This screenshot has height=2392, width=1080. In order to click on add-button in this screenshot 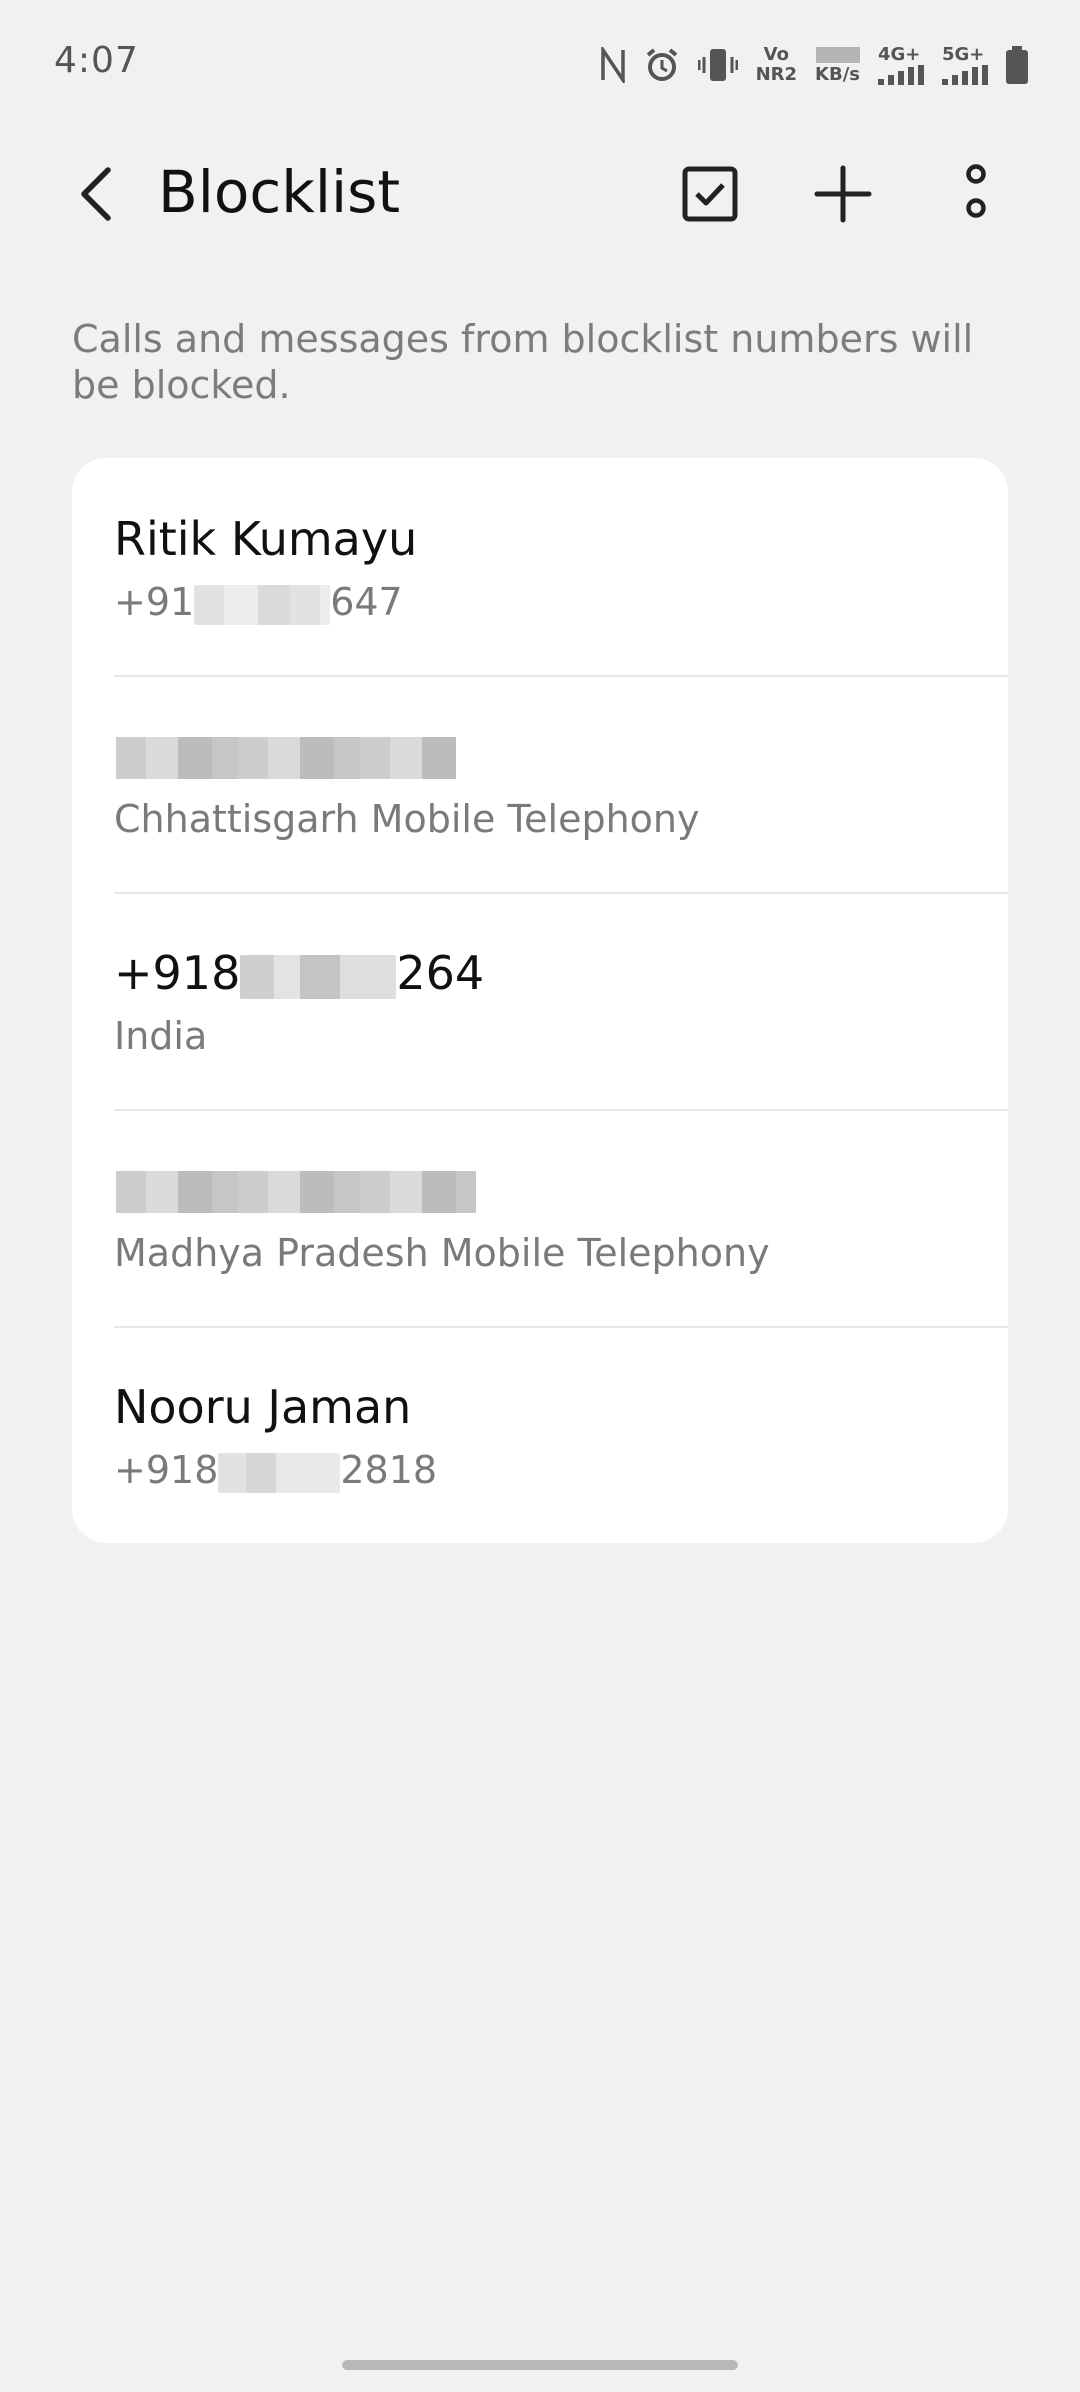, I will do `click(843, 196)`.